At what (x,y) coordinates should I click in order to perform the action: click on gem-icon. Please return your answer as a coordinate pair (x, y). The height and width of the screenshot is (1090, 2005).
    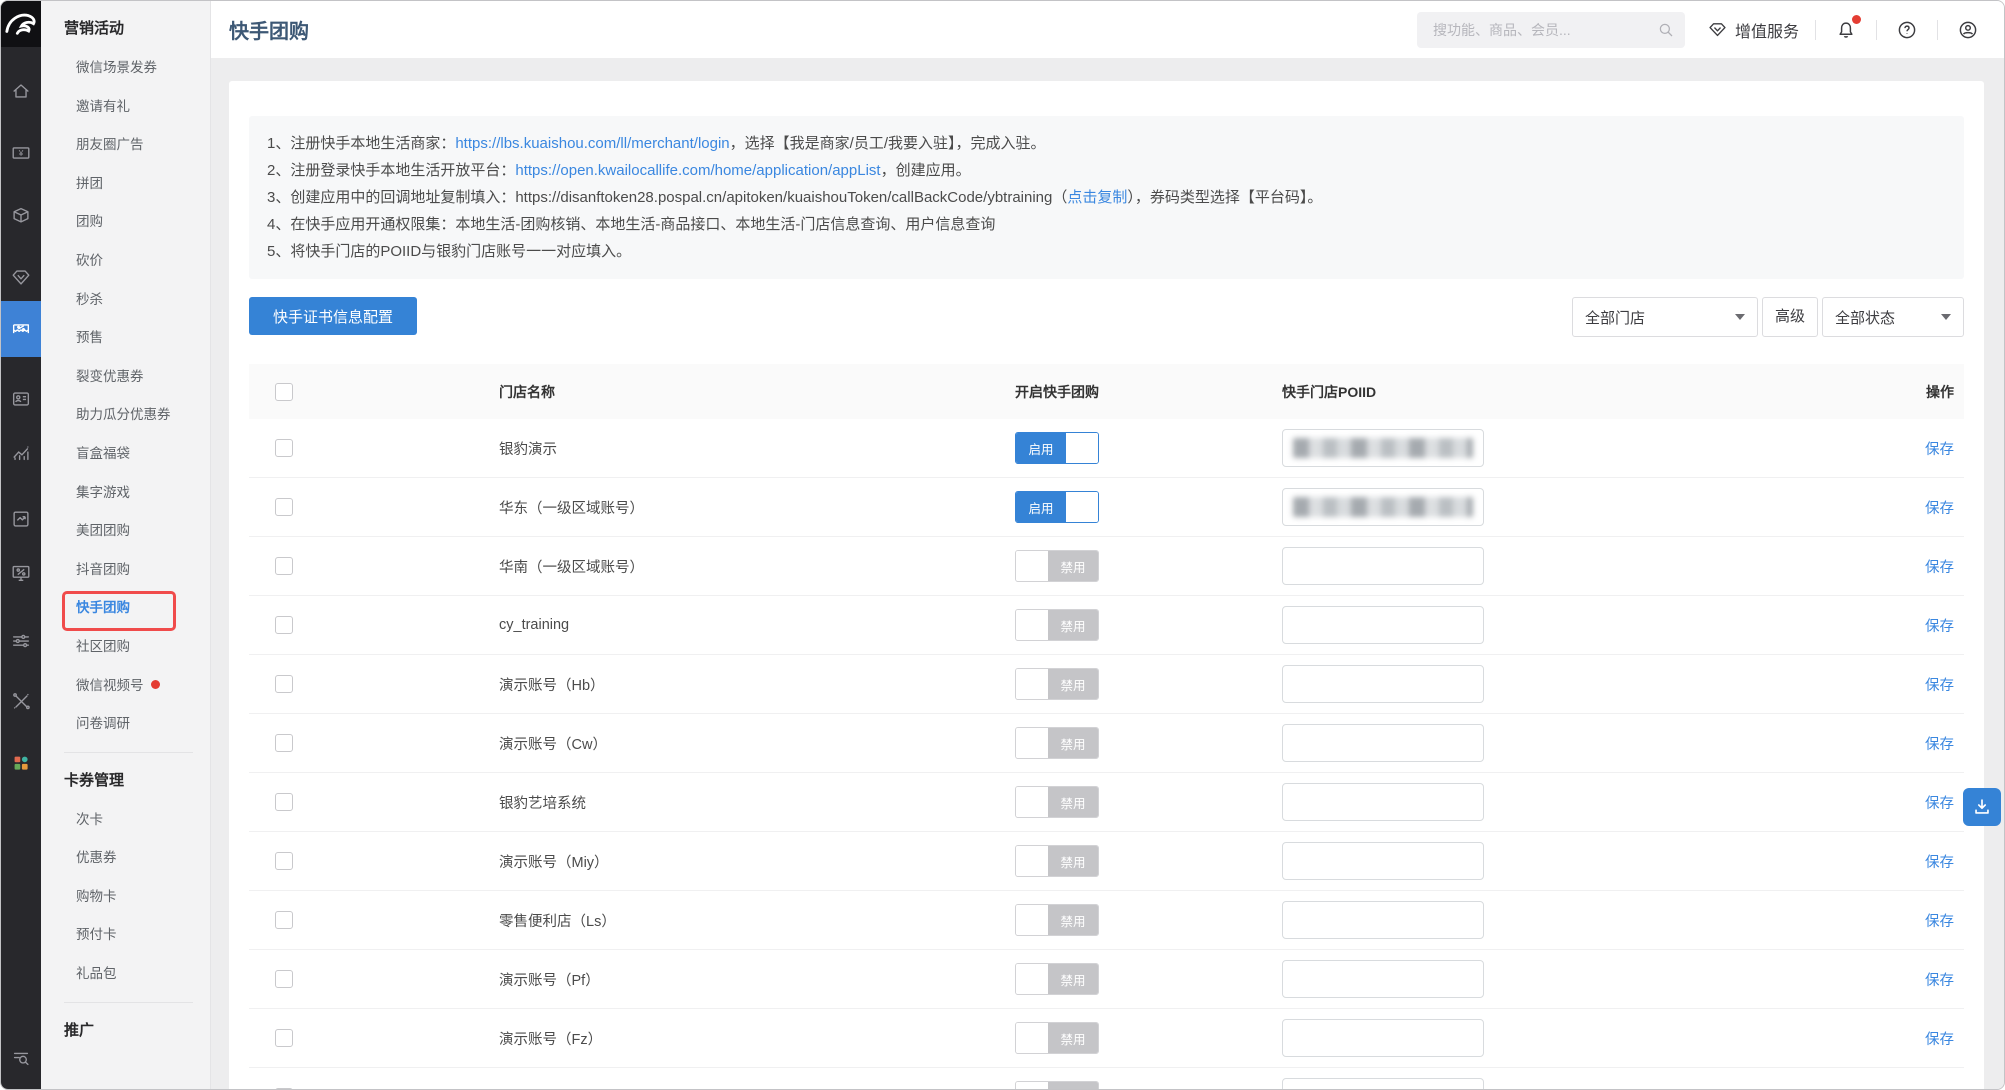
    Looking at the image, I should click on (21, 277).